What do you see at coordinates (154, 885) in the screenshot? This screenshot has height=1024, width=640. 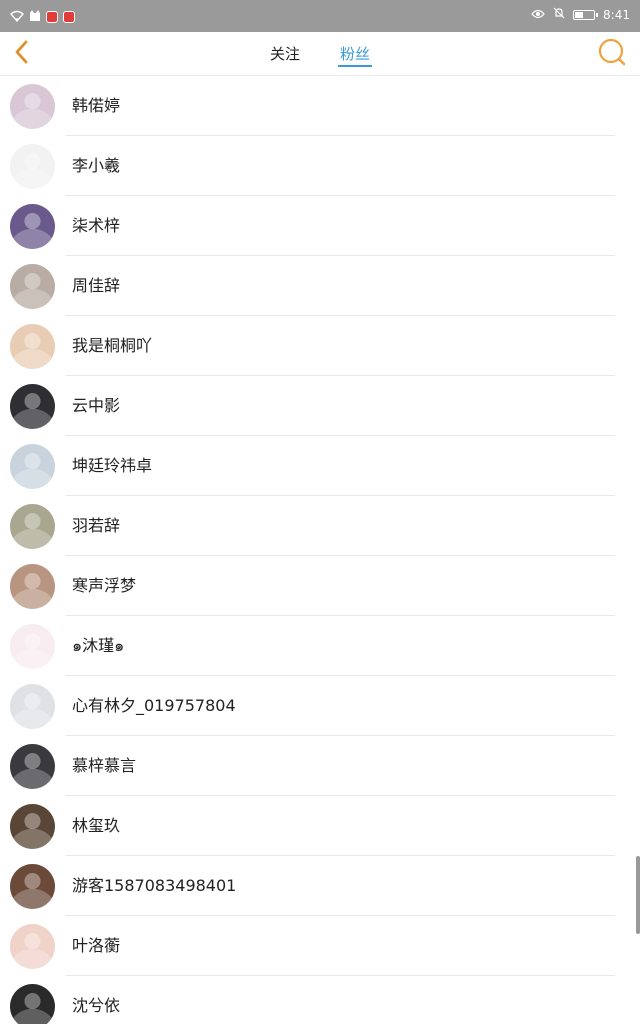 I see `follower-name: 游客1587083498401` at bounding box center [154, 885].